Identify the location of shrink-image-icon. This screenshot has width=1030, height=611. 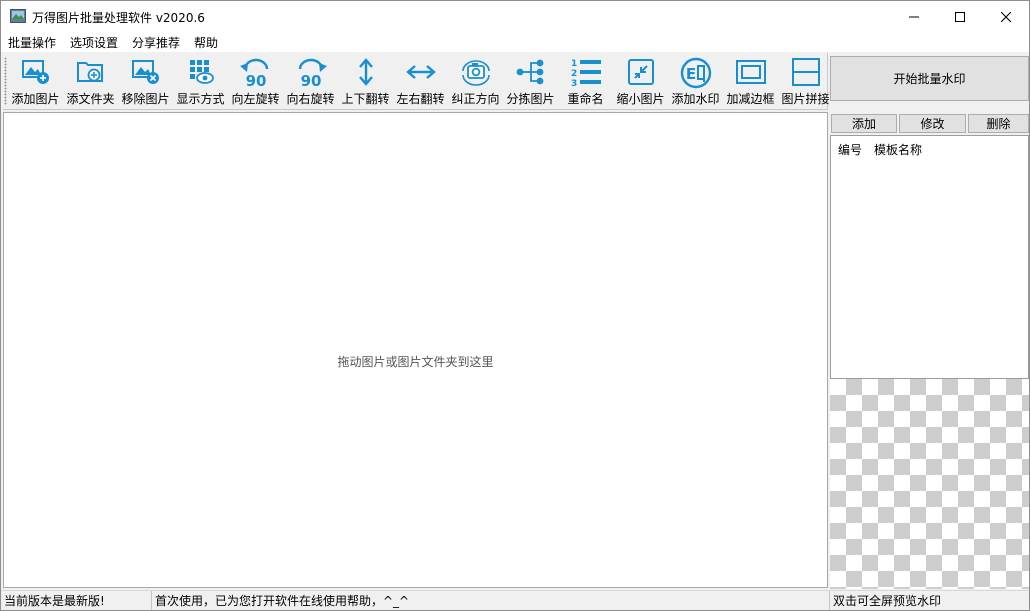
(640, 72).